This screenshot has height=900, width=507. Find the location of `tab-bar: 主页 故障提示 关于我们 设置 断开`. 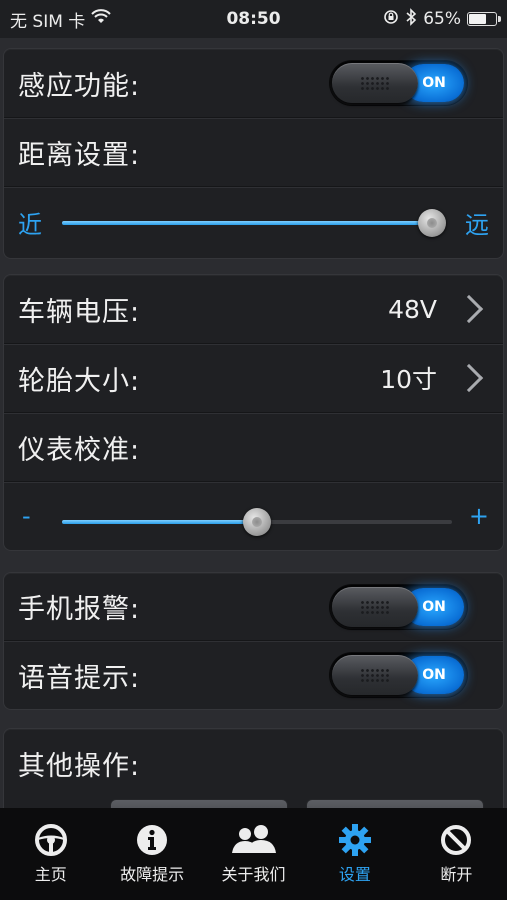

tab-bar: 主页 故障提示 关于我们 设置 断开 is located at coordinates (253, 854).